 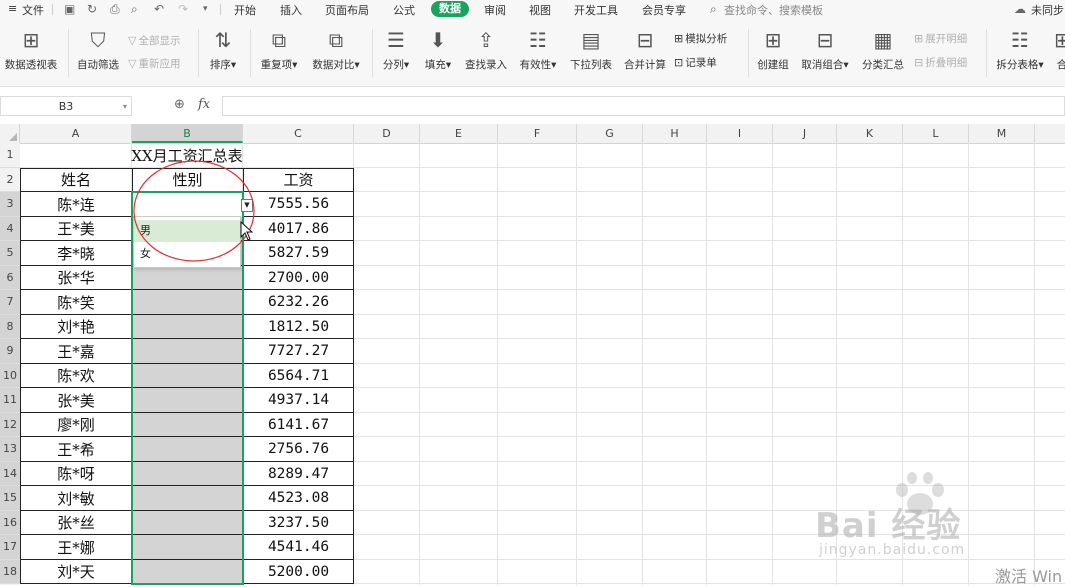 I want to click on split-table-button: ☷ 拆分表格▾, so click(x=1020, y=49).